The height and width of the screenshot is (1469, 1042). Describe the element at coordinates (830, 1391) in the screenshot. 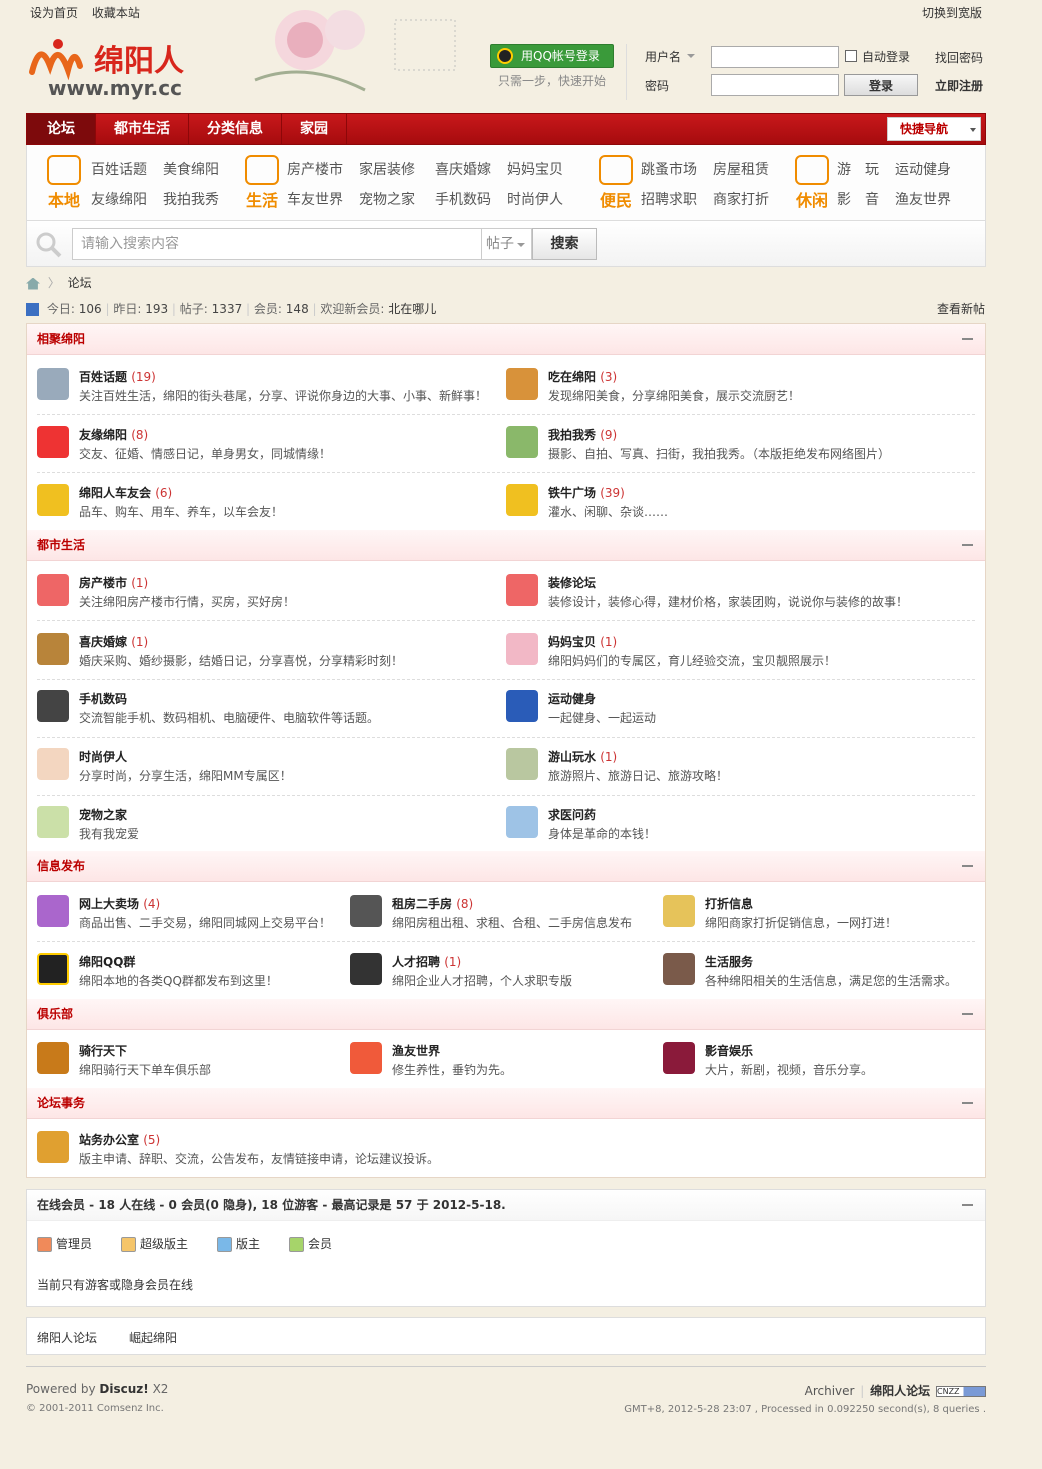

I see `archiver-link: Archiver` at that location.